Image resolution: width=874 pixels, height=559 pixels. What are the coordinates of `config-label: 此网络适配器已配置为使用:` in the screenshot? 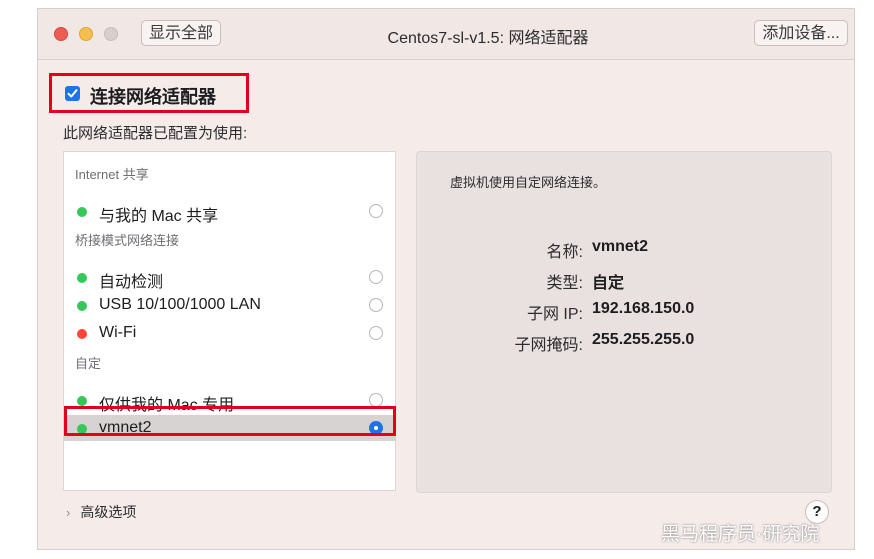 It's located at (155, 133).